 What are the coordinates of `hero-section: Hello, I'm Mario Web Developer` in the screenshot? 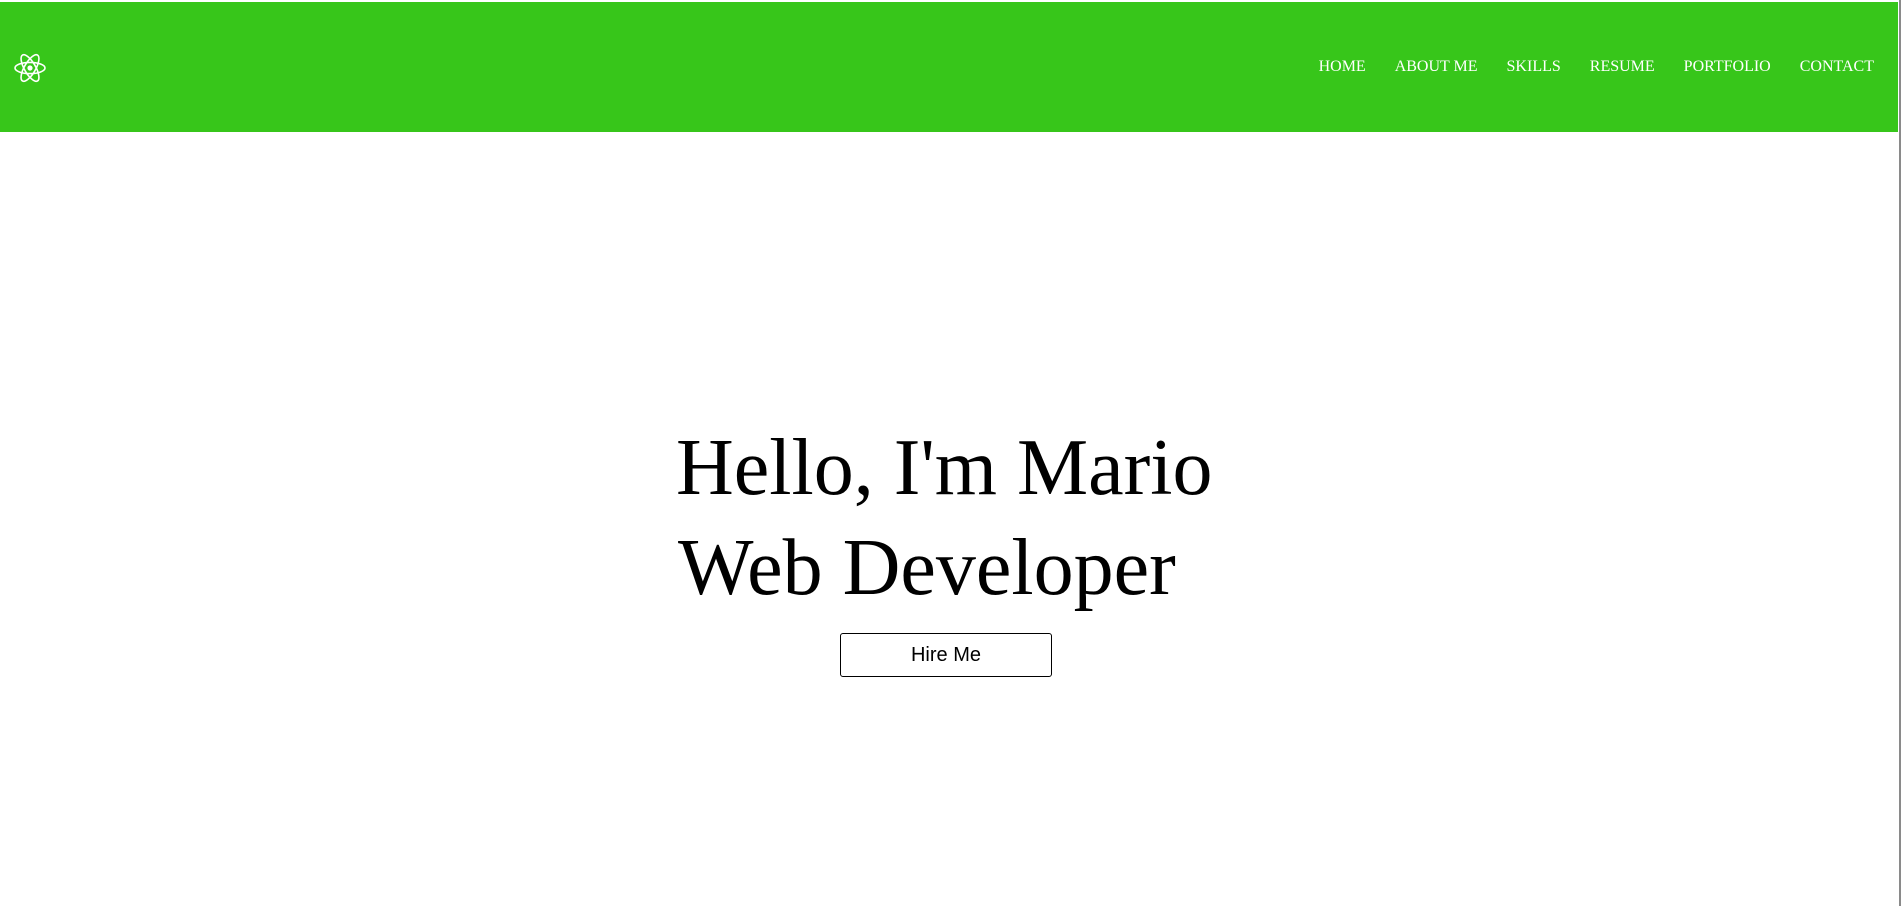 It's located at (976, 518).